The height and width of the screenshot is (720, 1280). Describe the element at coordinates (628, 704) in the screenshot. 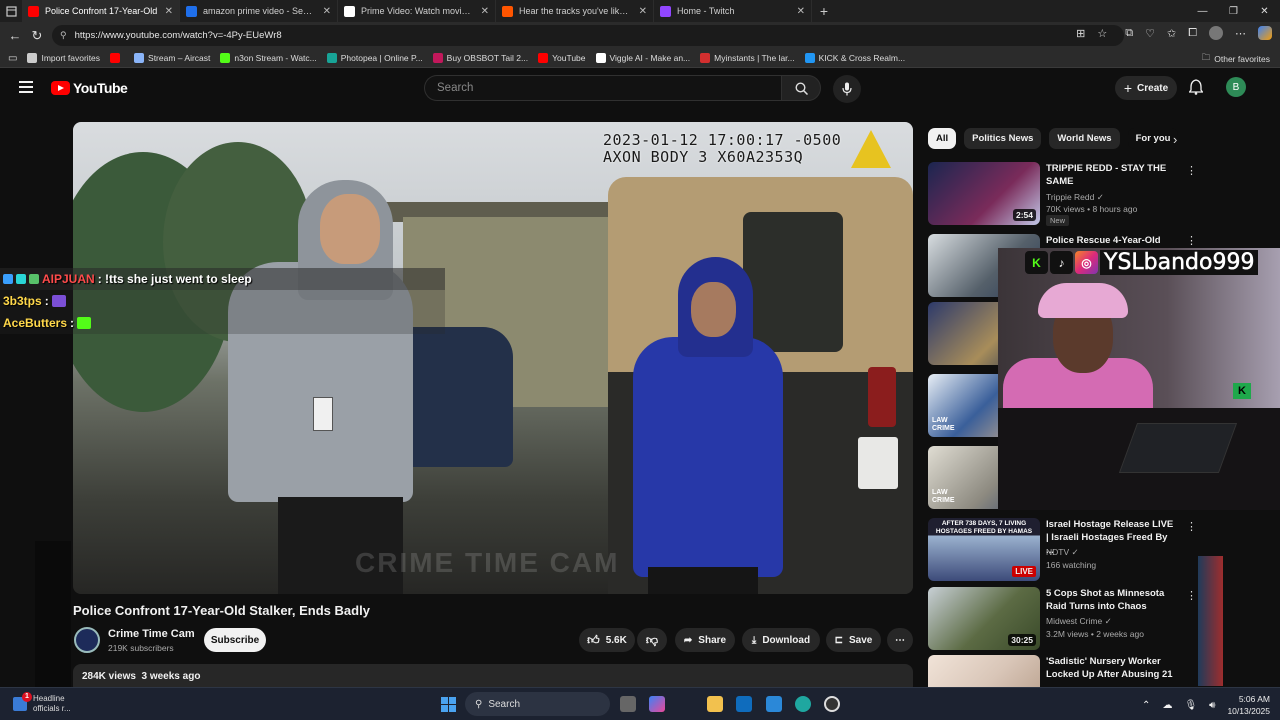

I see `task-view-icon` at that location.